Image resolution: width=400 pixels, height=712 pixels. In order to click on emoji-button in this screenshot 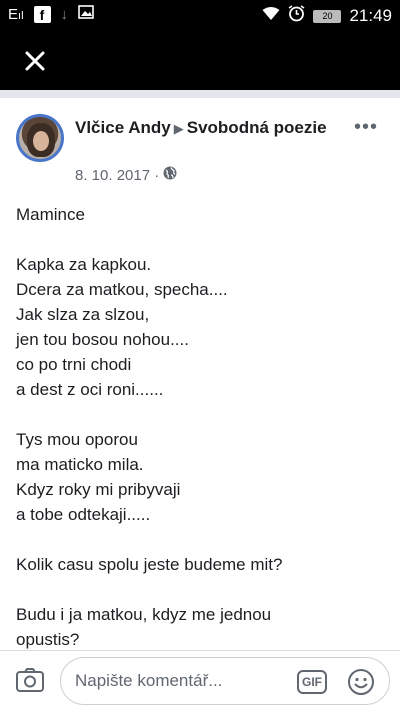, I will do `click(361, 682)`.